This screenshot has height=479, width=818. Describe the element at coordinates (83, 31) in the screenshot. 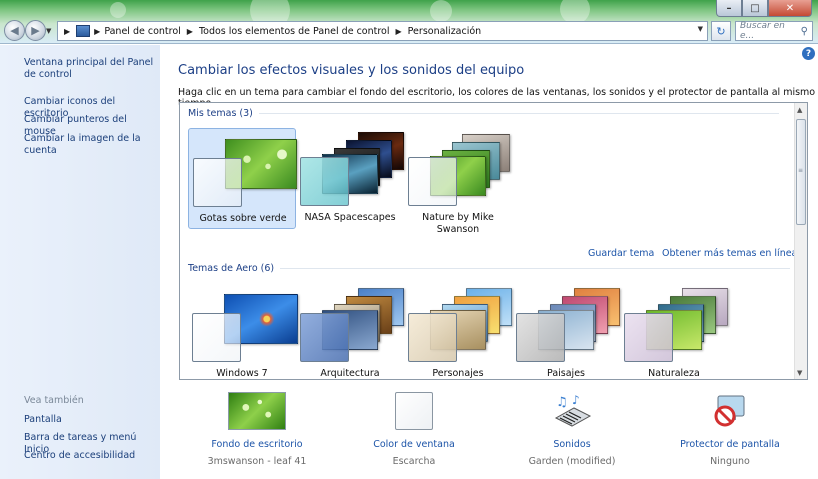

I see `control-panel-icon` at that location.